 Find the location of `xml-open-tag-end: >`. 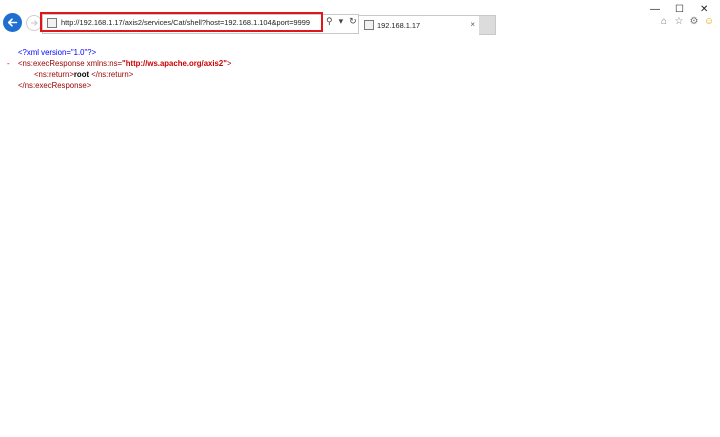

xml-open-tag-end: > is located at coordinates (229, 63).